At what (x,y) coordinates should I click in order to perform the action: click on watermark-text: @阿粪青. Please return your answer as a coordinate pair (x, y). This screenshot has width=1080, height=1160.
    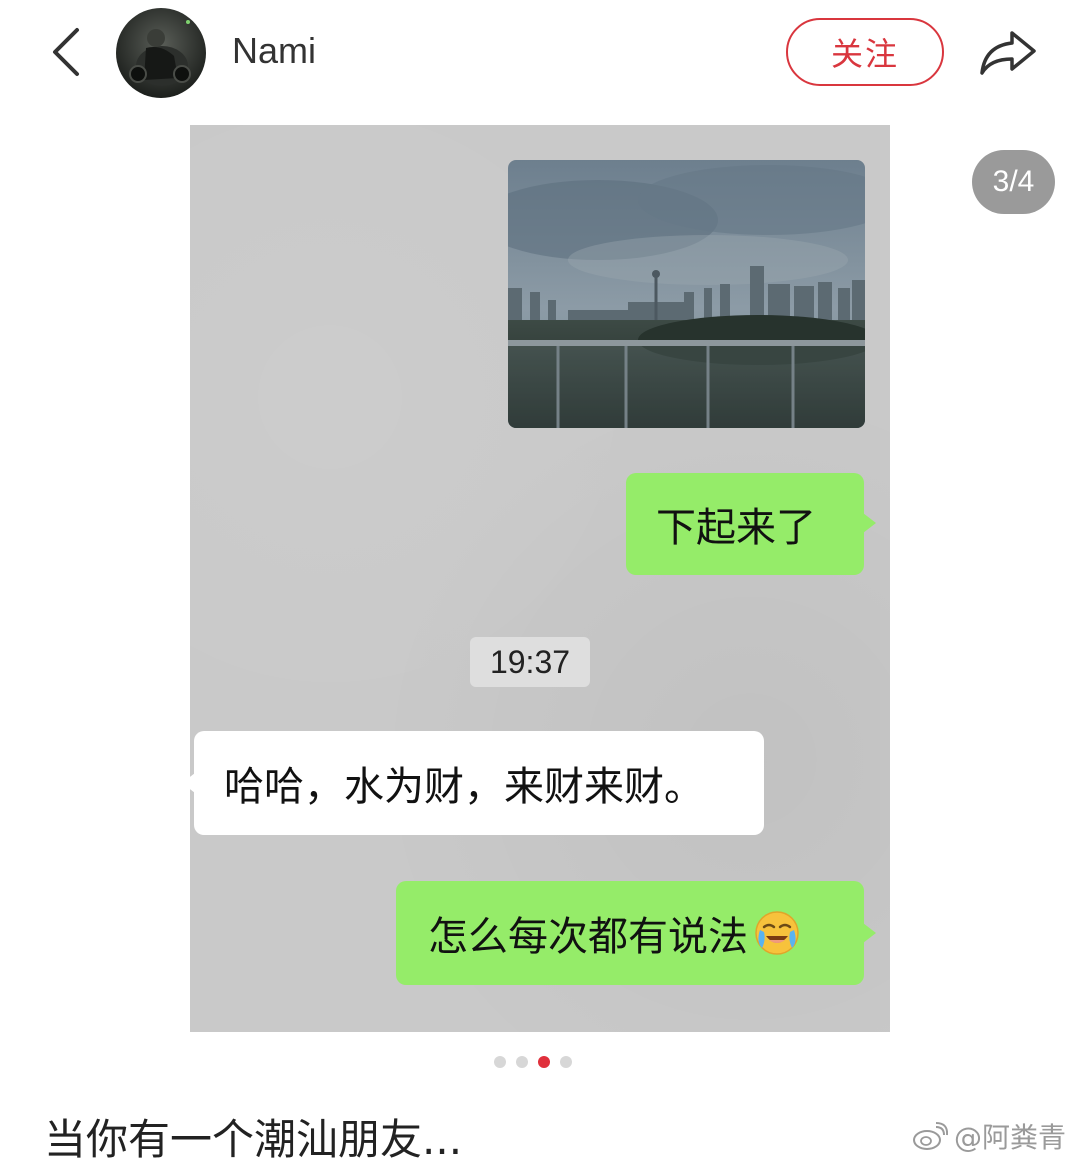
    Looking at the image, I should click on (1010, 1137).